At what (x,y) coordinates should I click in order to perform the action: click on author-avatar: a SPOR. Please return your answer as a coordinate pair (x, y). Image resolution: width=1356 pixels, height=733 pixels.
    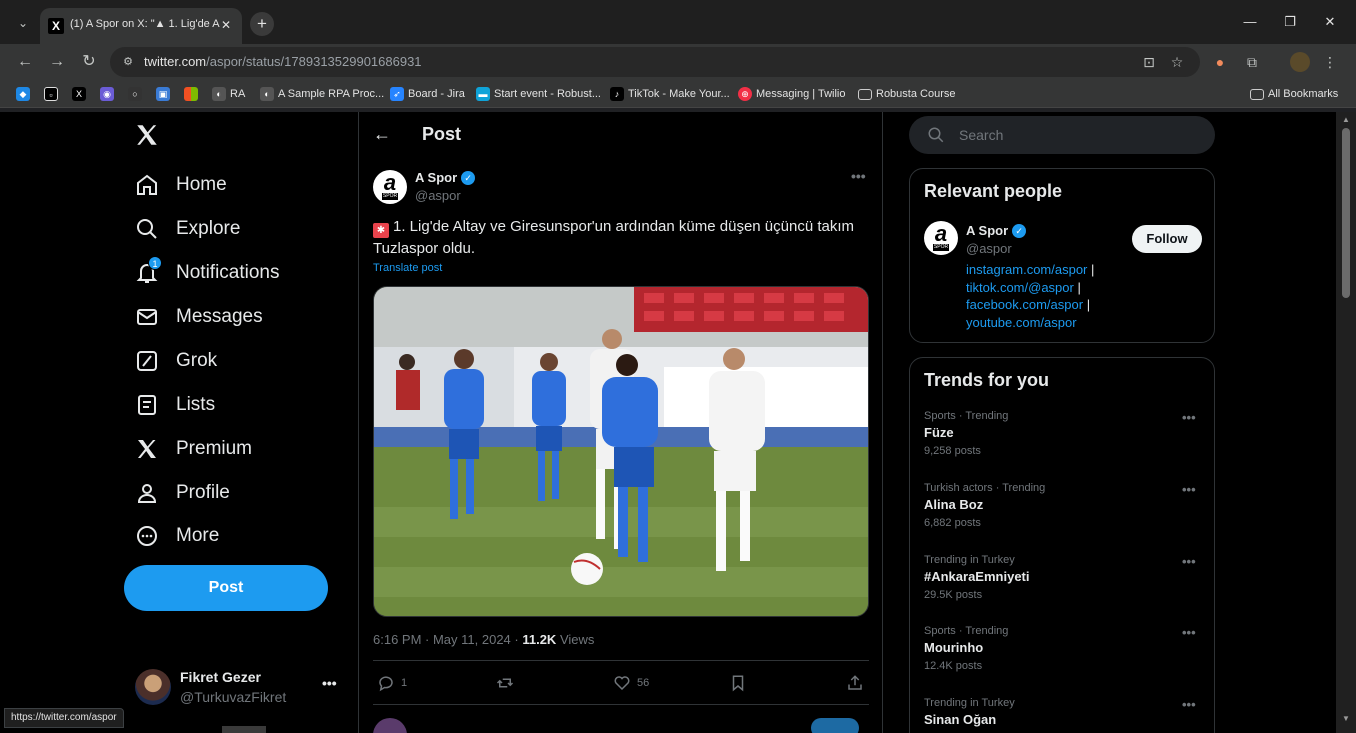
    Looking at the image, I should click on (390, 187).